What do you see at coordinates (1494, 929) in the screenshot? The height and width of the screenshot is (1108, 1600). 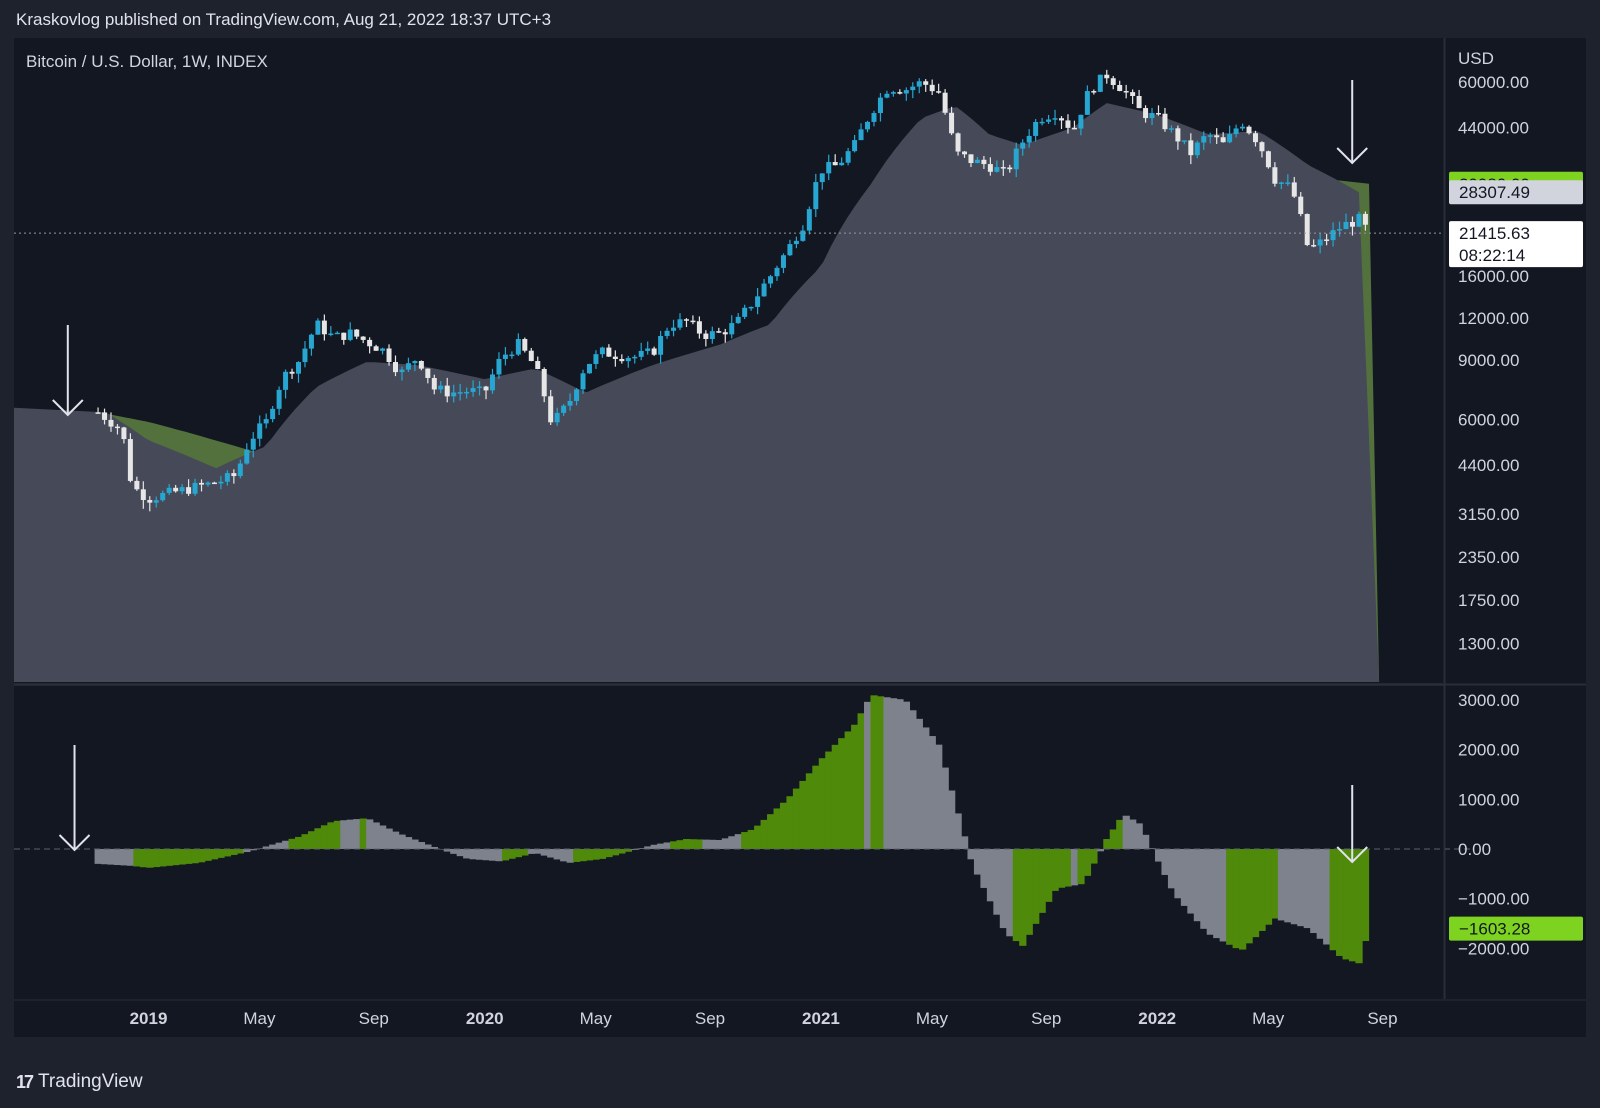 I see `osc-value-tag-text: −1603.28` at bounding box center [1494, 929].